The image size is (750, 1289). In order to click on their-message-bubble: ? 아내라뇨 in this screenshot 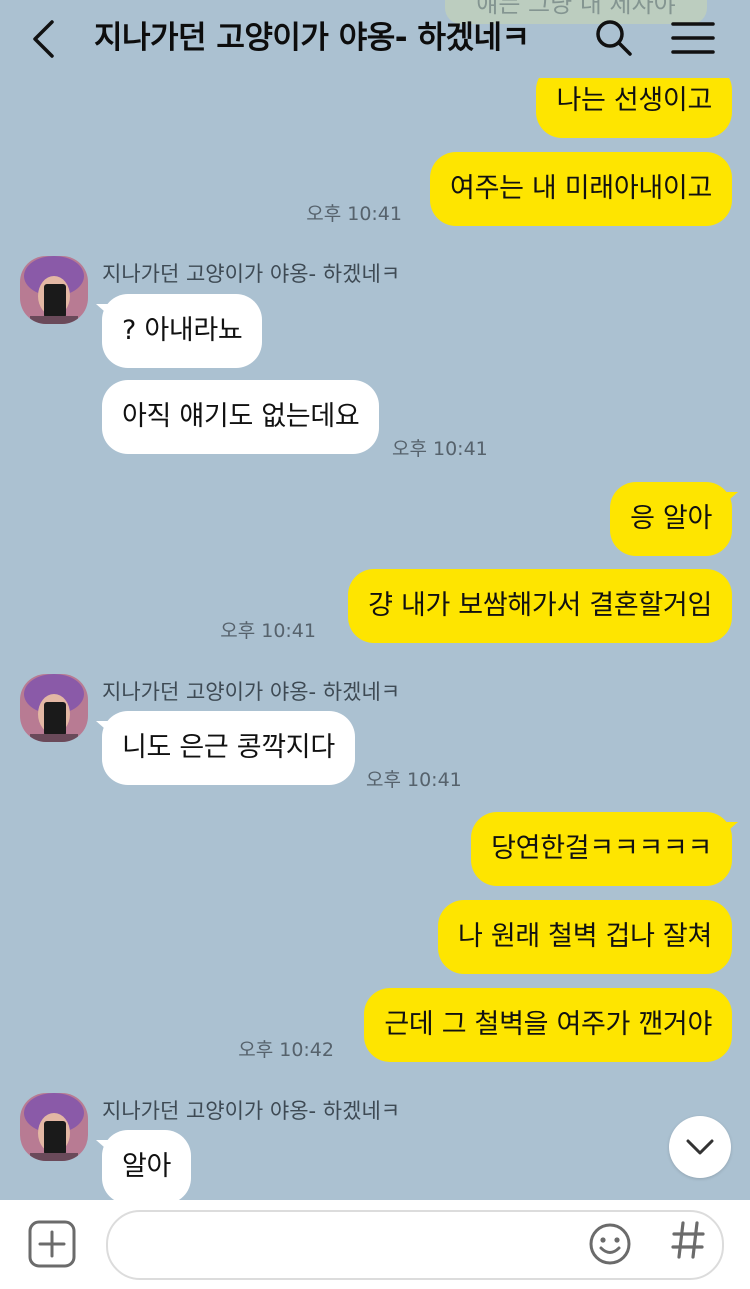, I will do `click(179, 331)`.